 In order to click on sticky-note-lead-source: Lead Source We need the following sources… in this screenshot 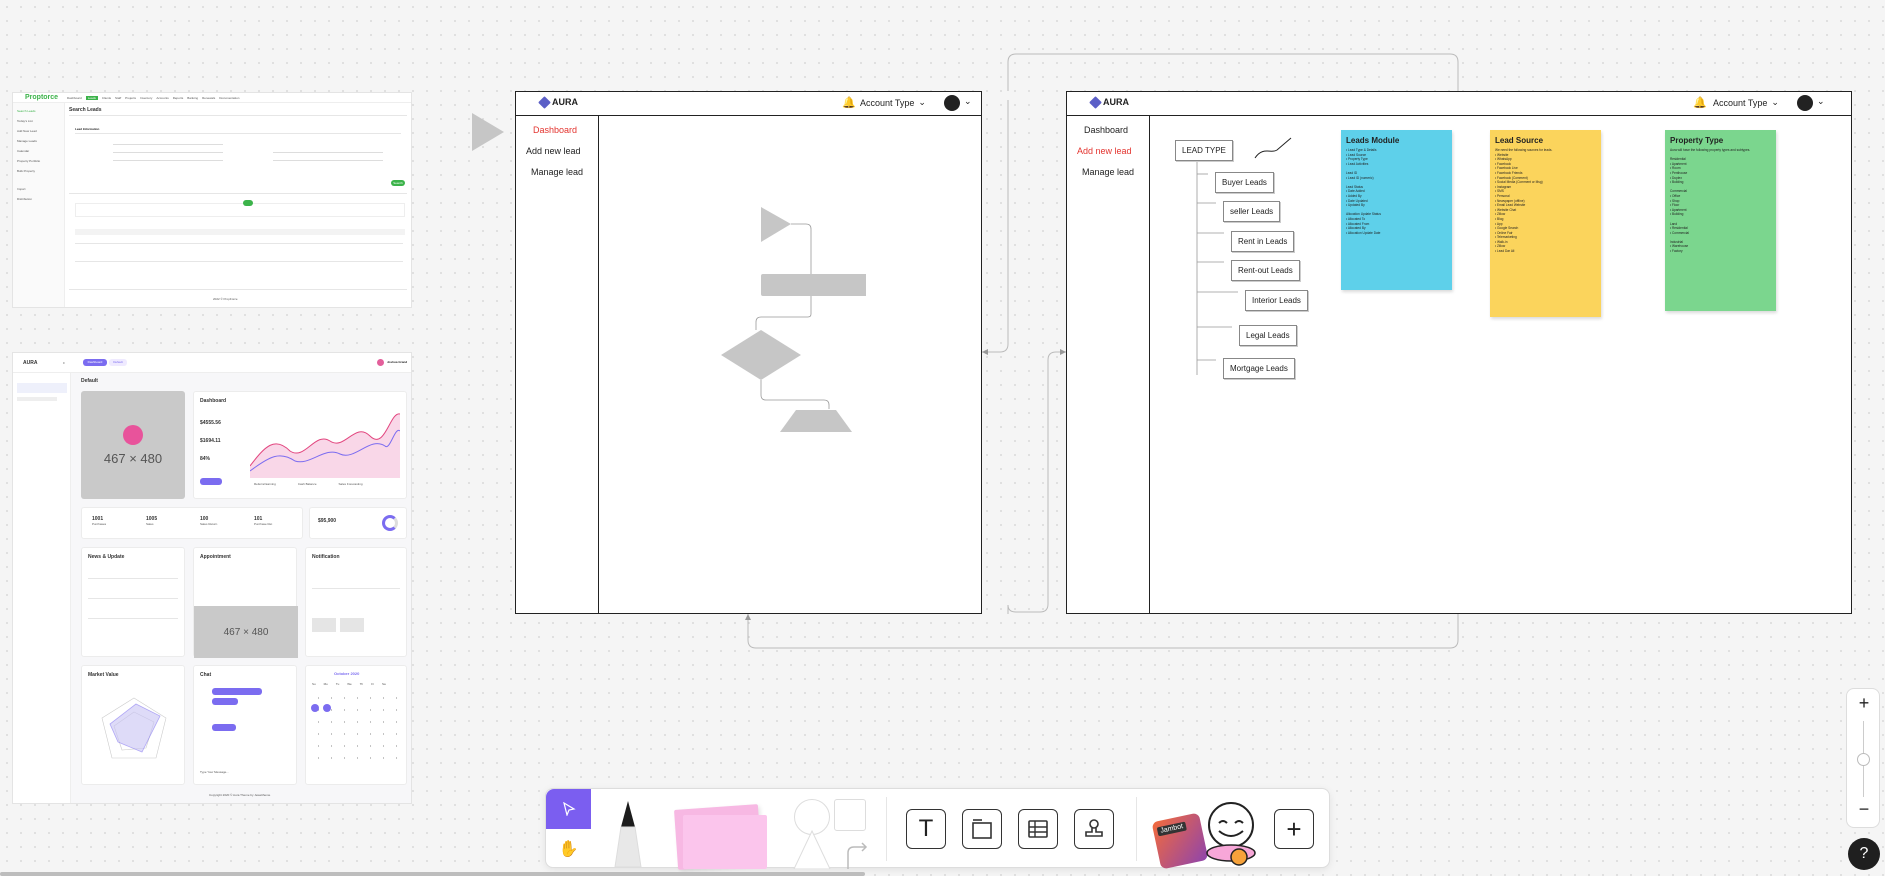, I will do `click(1545, 223)`.